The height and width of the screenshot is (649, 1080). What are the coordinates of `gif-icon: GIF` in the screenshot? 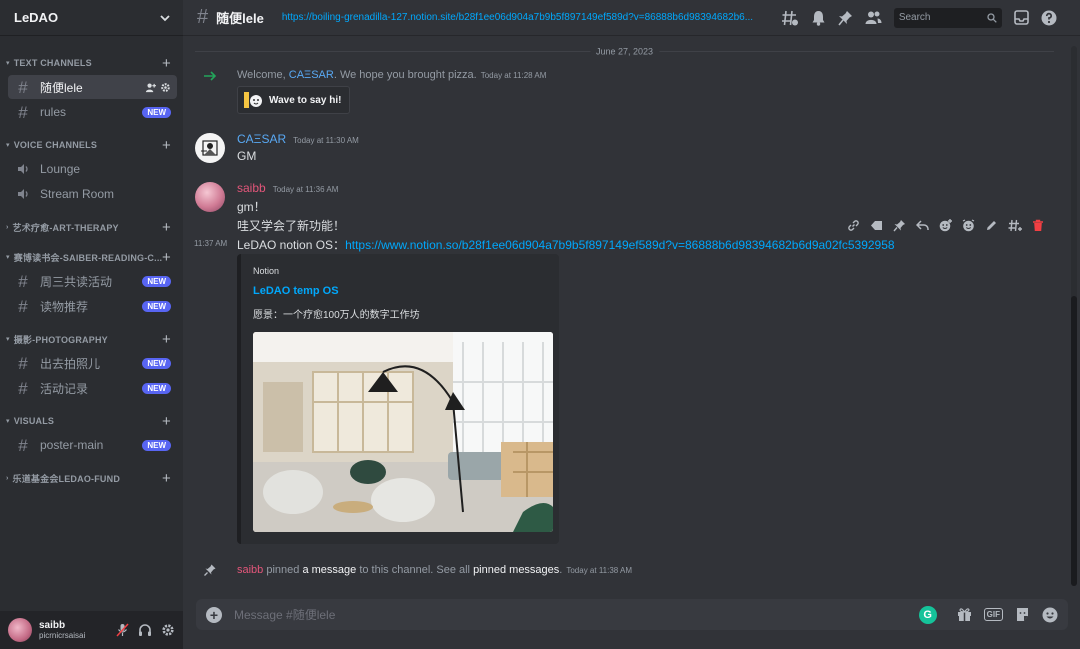 It's located at (993, 614).